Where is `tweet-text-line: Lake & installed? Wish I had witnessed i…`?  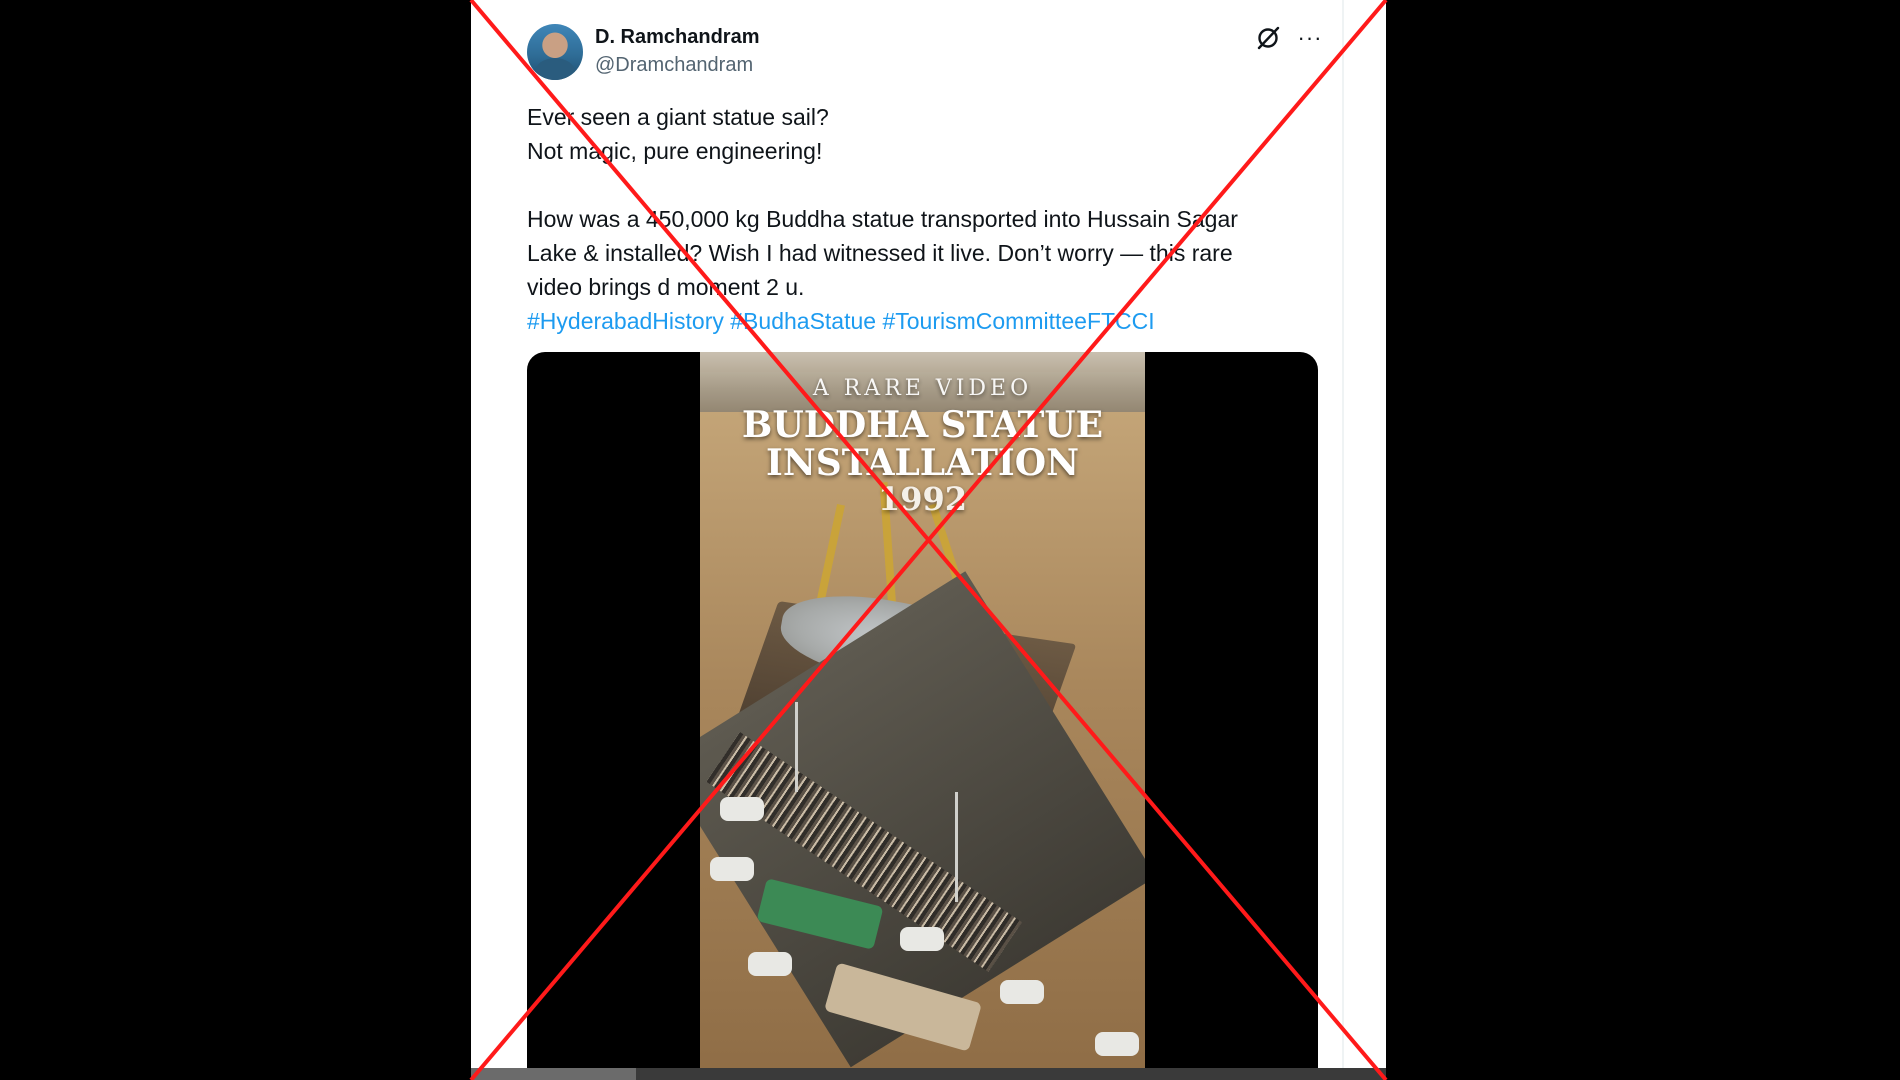 tweet-text-line: Lake & installed? Wish I had witnessed i… is located at coordinates (880, 253).